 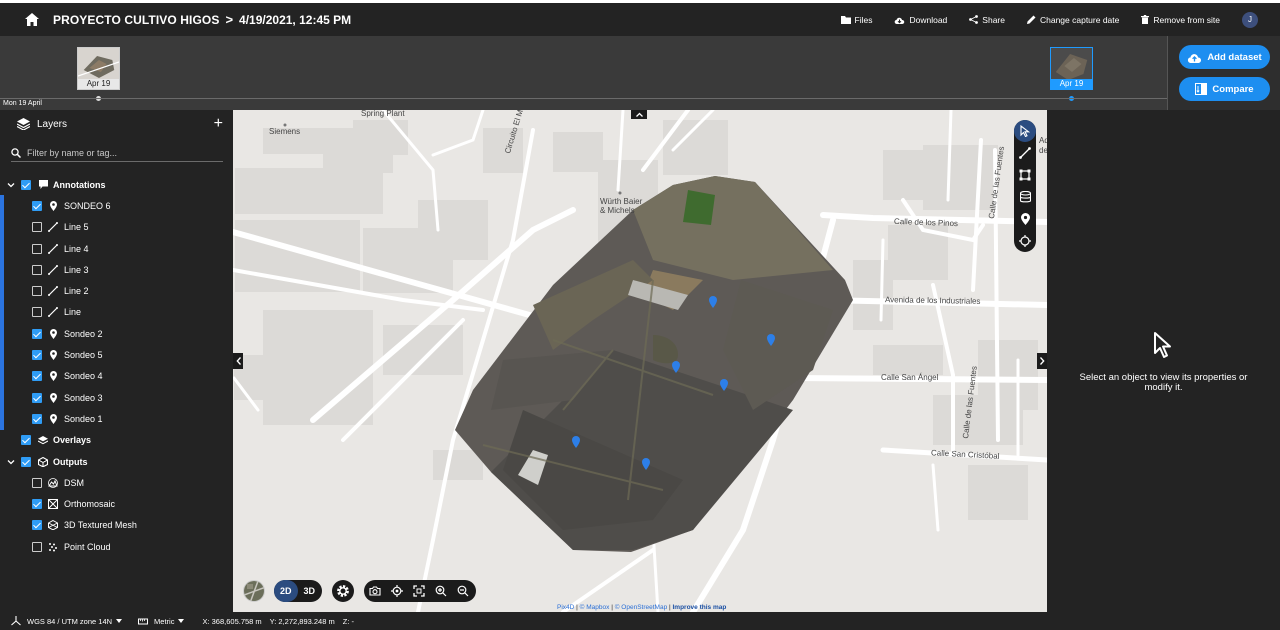 I want to click on crs-selector: WGS 84 / UTM zone 14N, so click(x=67, y=621).